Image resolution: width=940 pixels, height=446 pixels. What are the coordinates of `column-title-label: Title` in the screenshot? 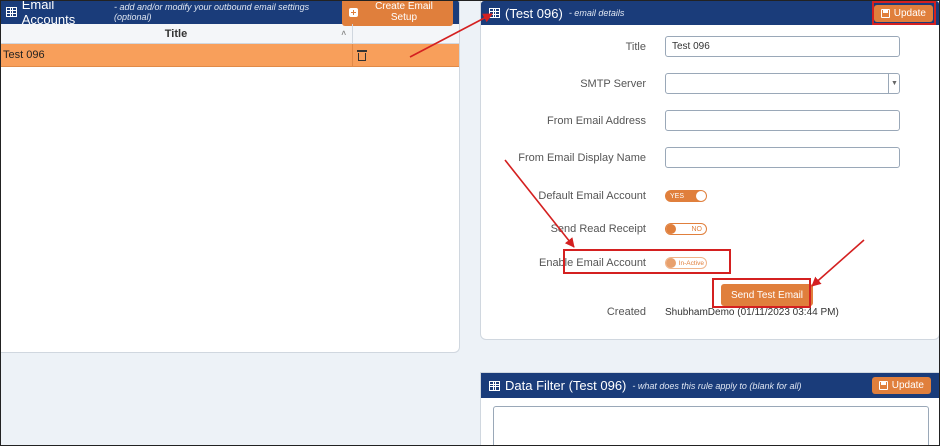 It's located at (176, 34).